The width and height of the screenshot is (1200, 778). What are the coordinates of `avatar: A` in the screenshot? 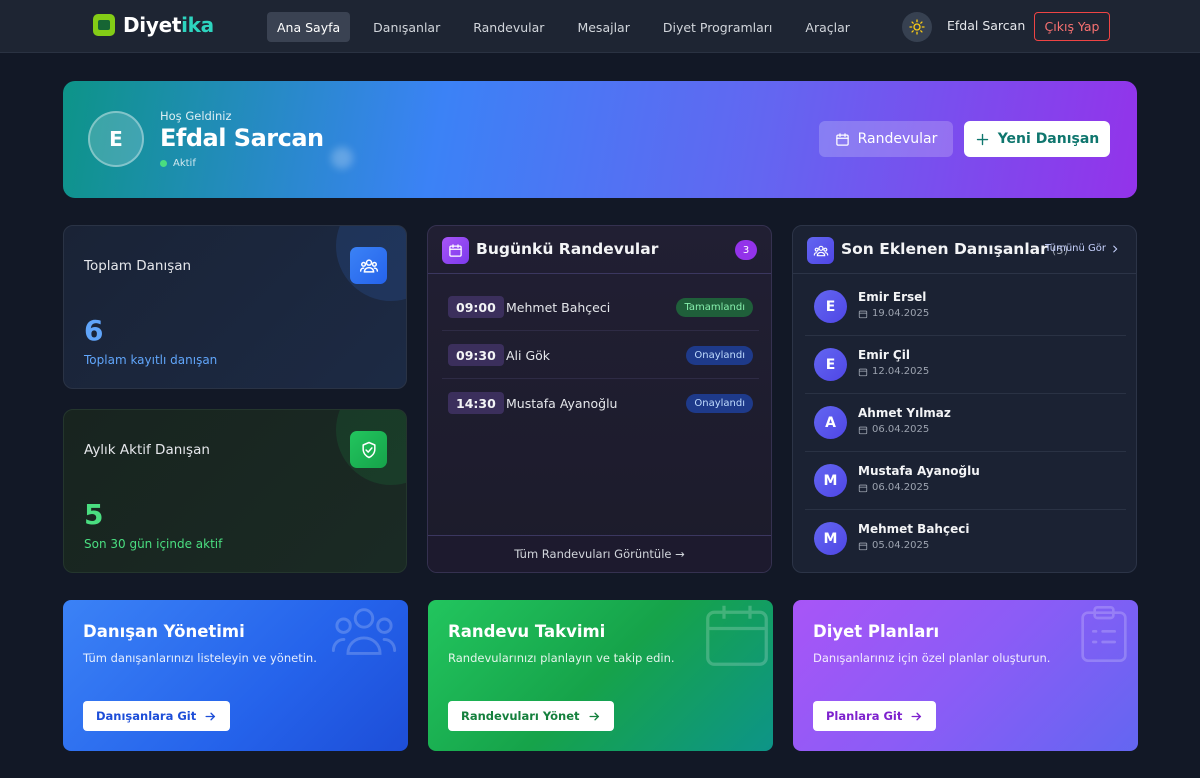 It's located at (830, 422).